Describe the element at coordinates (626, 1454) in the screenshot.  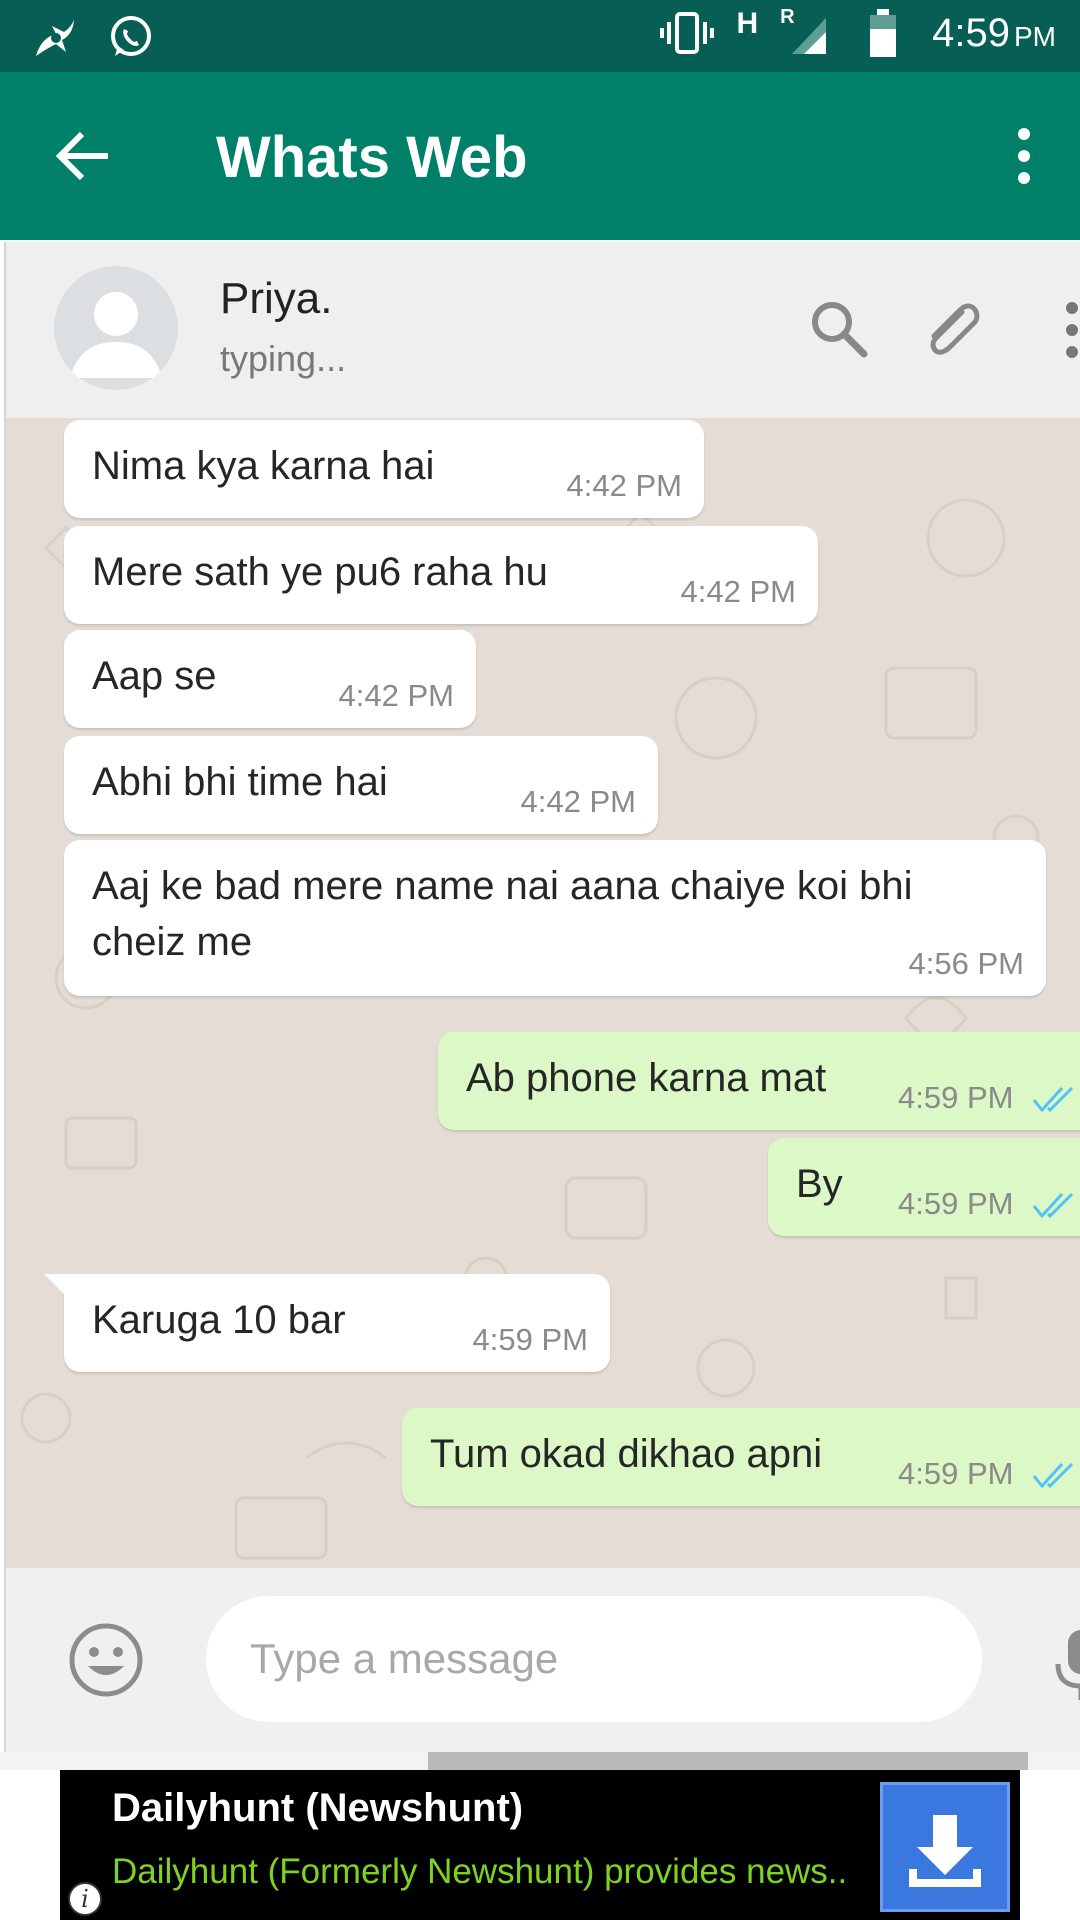
I see `message-text: Tum okad dikhao apni` at that location.